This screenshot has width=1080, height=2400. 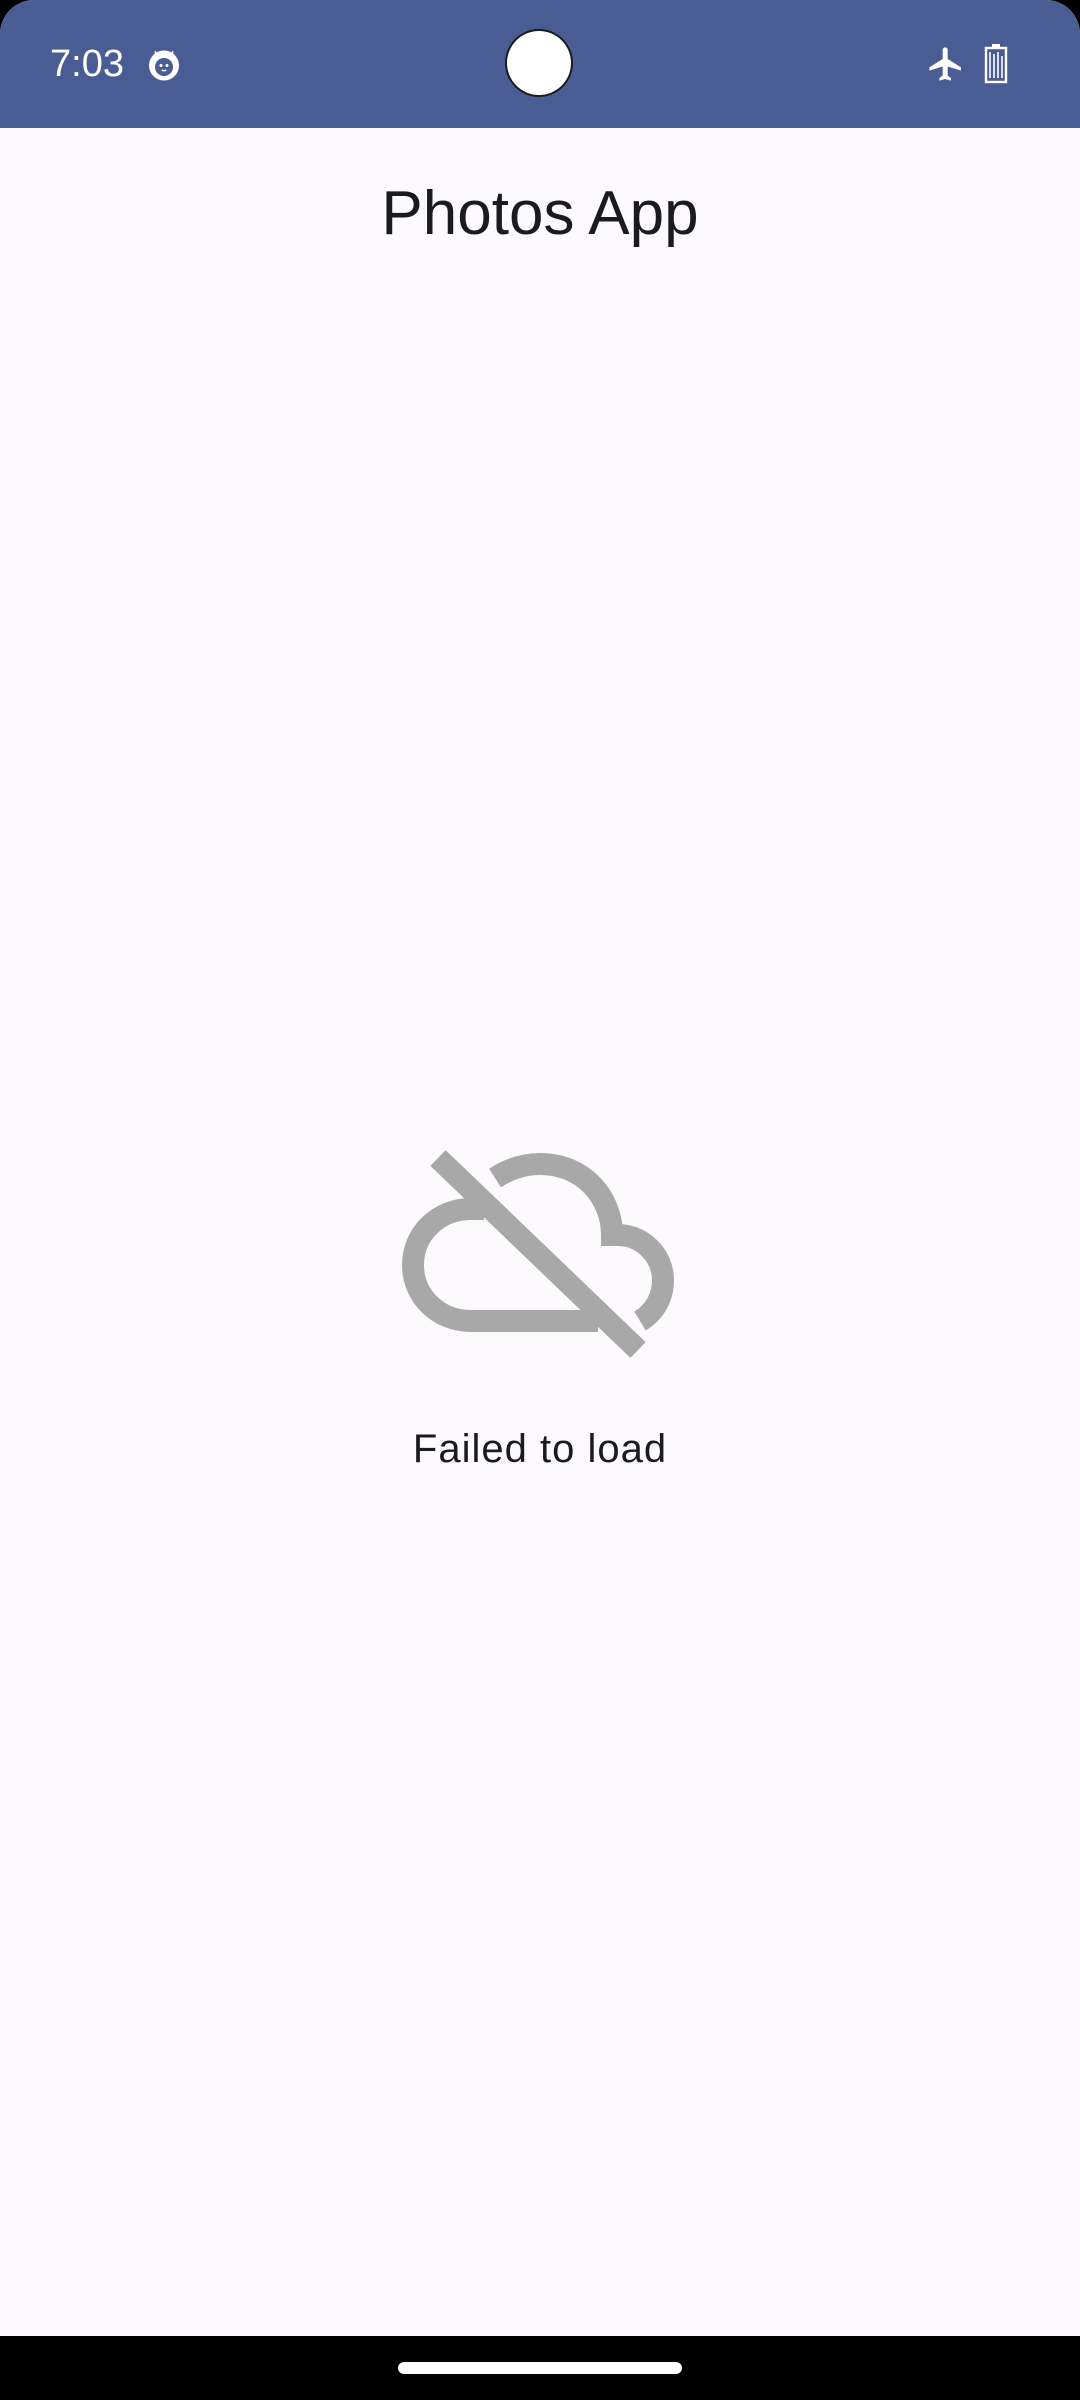 I want to click on page-title: Photos App, so click(x=540, y=213).